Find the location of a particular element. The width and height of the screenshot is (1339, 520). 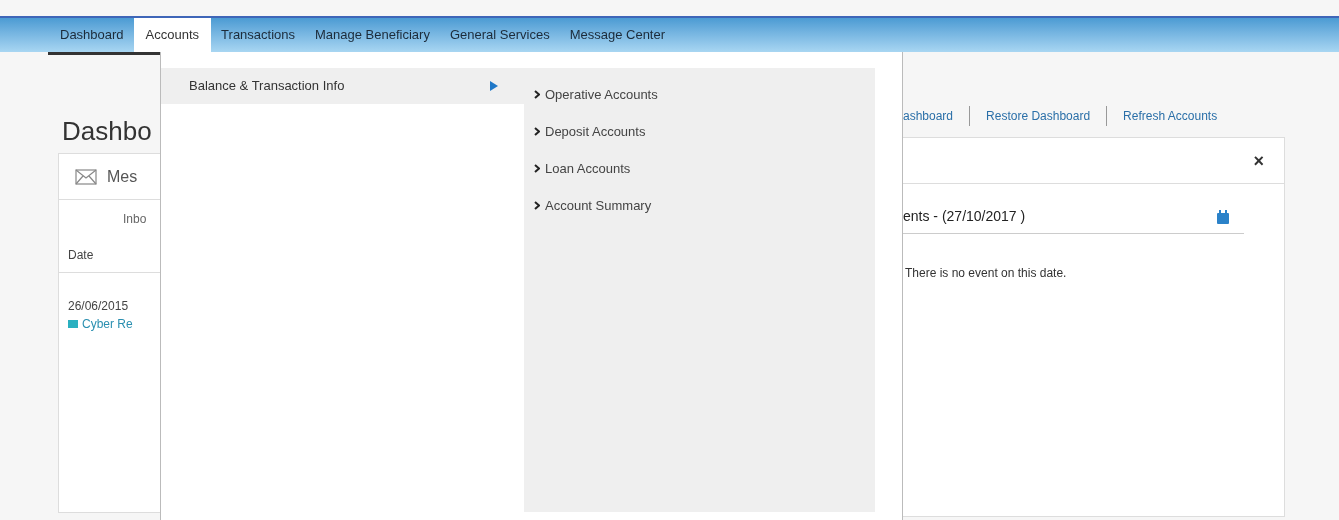

nav-tab: Accounts is located at coordinates (172, 35).